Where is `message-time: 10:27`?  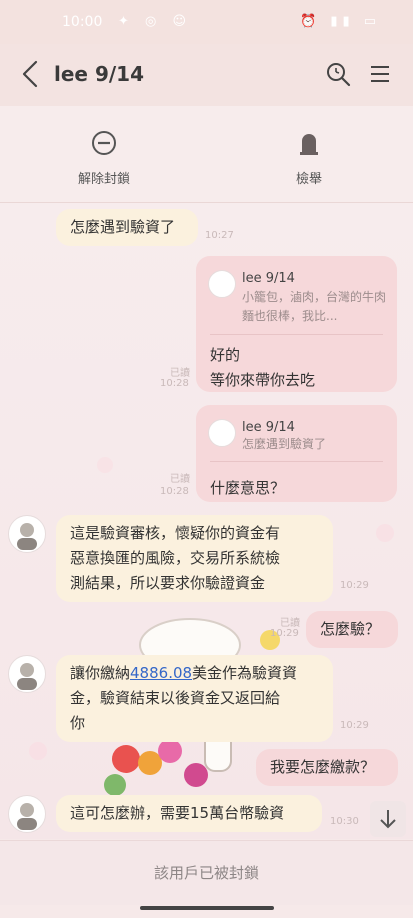
message-time: 10:27 is located at coordinates (219, 235).